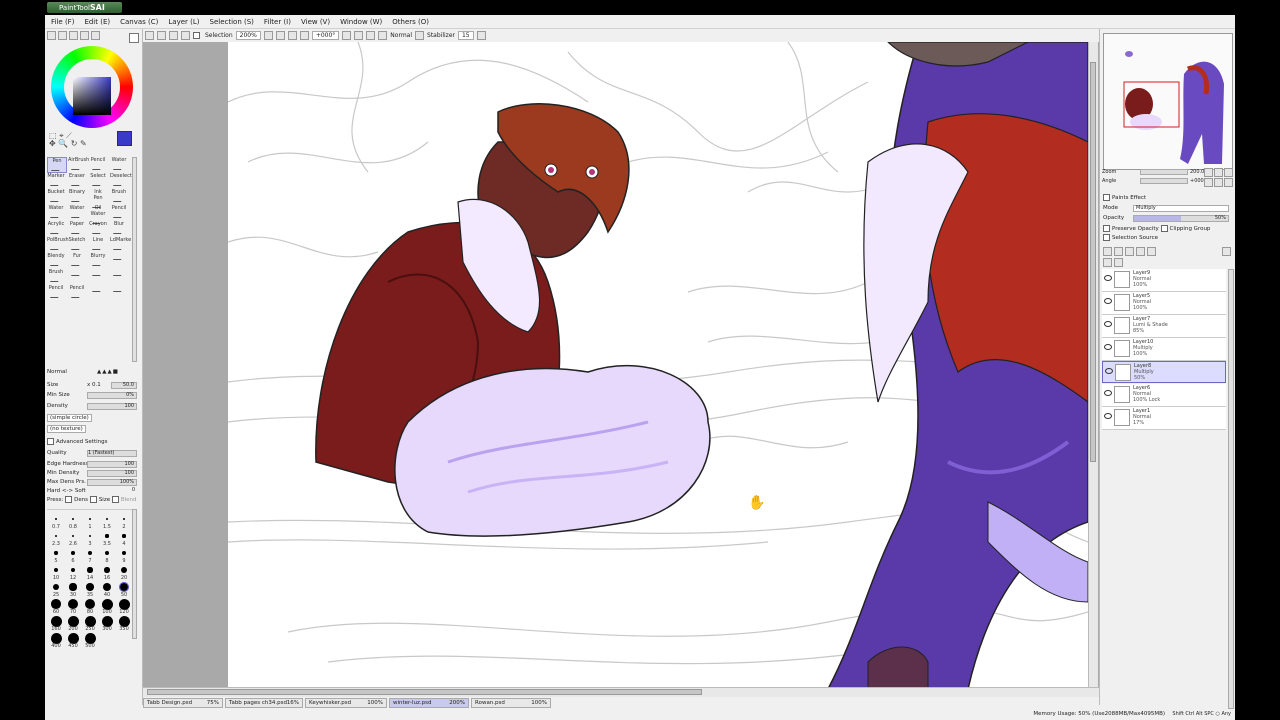  I want to click on menu-layer: Layer (L), so click(183, 22).